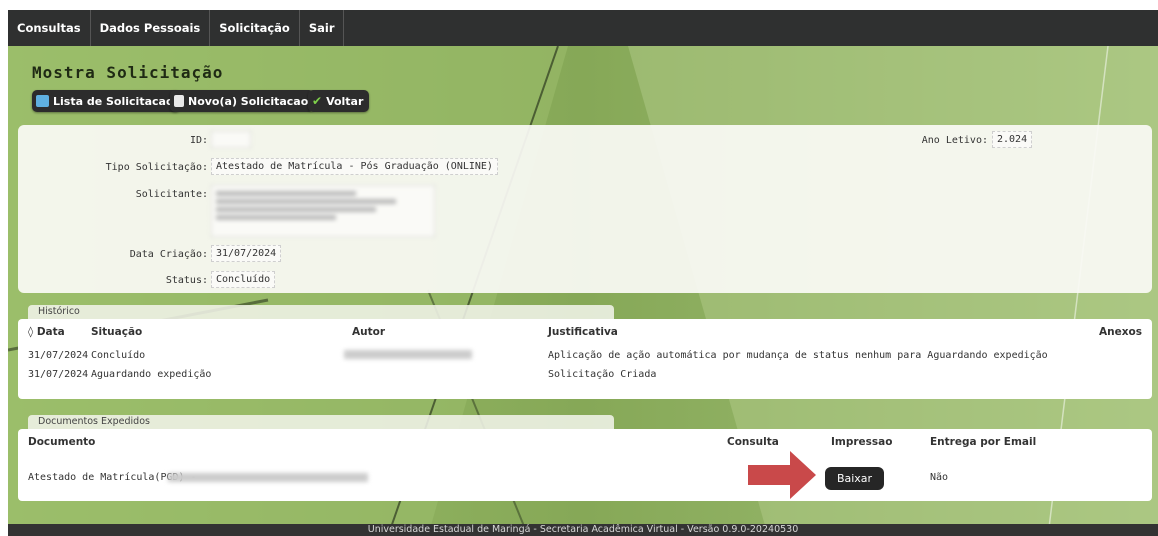 The width and height of the screenshot is (1158, 536). What do you see at coordinates (168, 254) in the screenshot?
I see `data-criacao-label: Data Criação:` at bounding box center [168, 254].